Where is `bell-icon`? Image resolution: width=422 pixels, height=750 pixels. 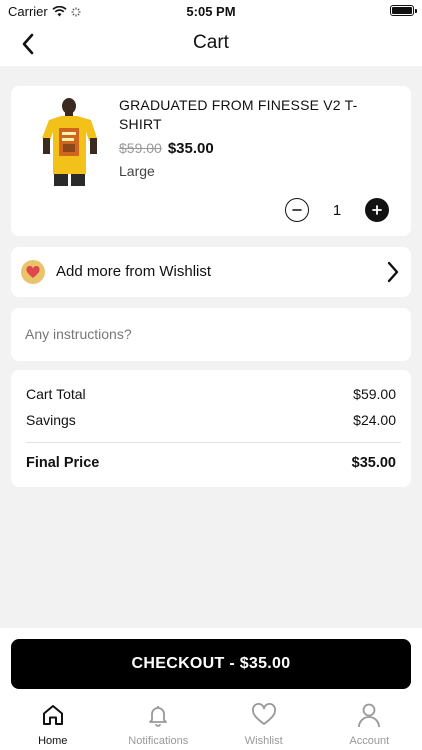 bell-icon is located at coordinates (158, 716).